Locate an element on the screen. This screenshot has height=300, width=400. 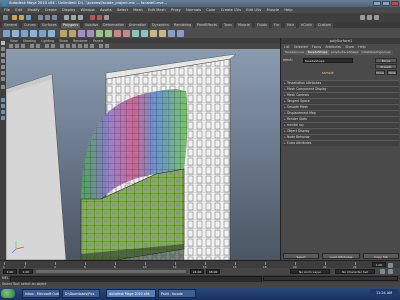
channel-box-toggle-icon is located at coordinates (376, 17).